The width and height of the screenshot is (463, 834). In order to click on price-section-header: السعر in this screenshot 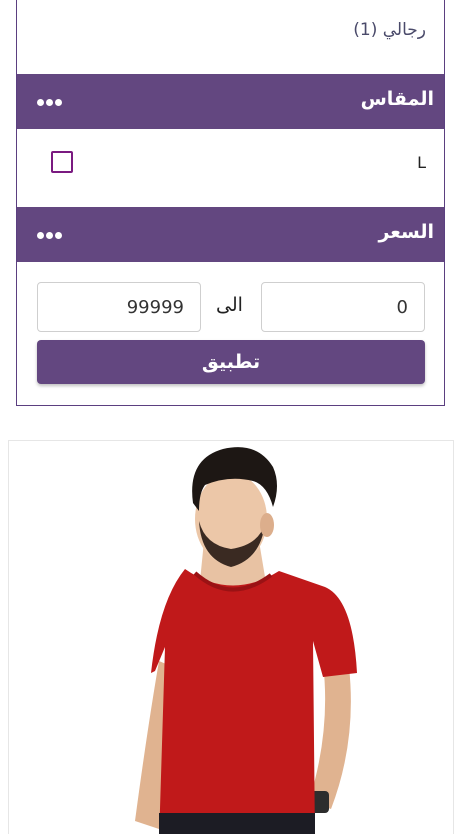, I will do `click(230, 234)`.